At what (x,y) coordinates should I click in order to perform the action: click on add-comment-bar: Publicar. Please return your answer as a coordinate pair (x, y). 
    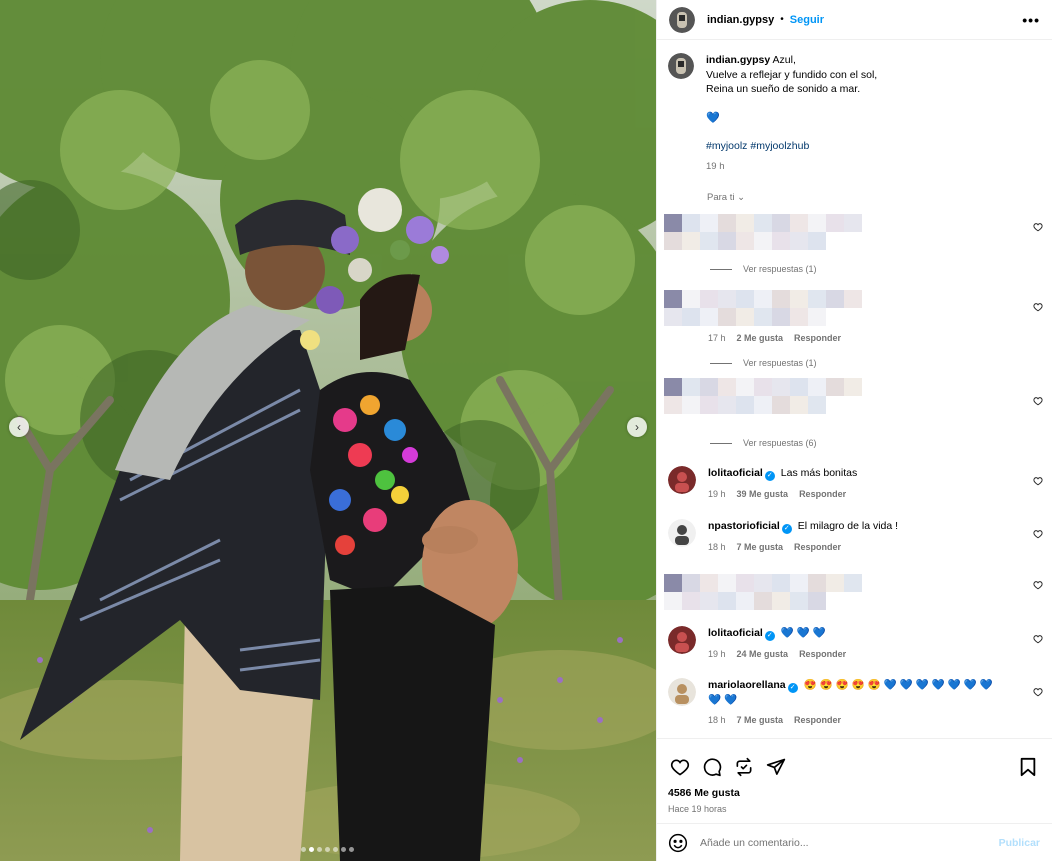
    Looking at the image, I should click on (854, 842).